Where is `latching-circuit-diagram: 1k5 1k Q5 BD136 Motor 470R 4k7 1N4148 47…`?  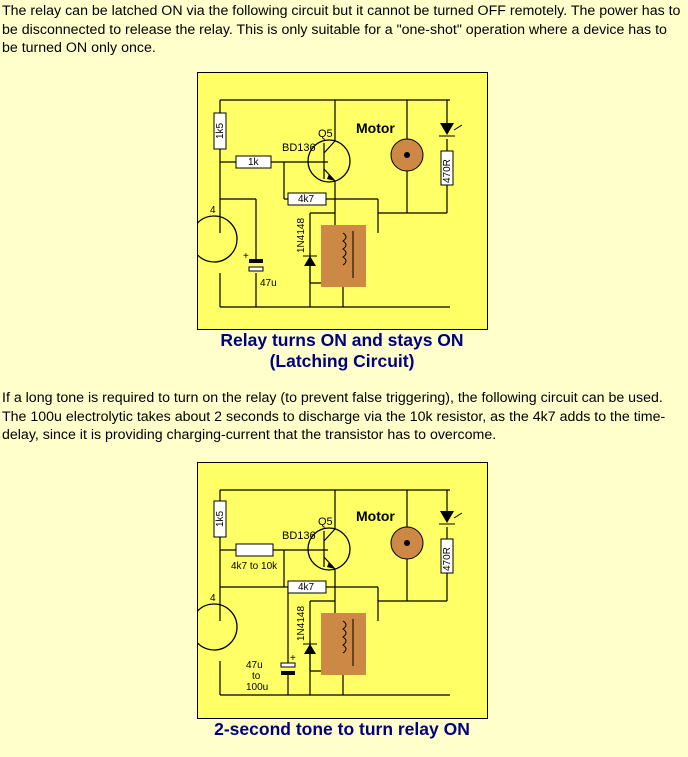
latching-circuit-diagram: 1k5 1k Q5 BD136 Motor 470R 4k7 1N4148 47… is located at coordinates (342, 201).